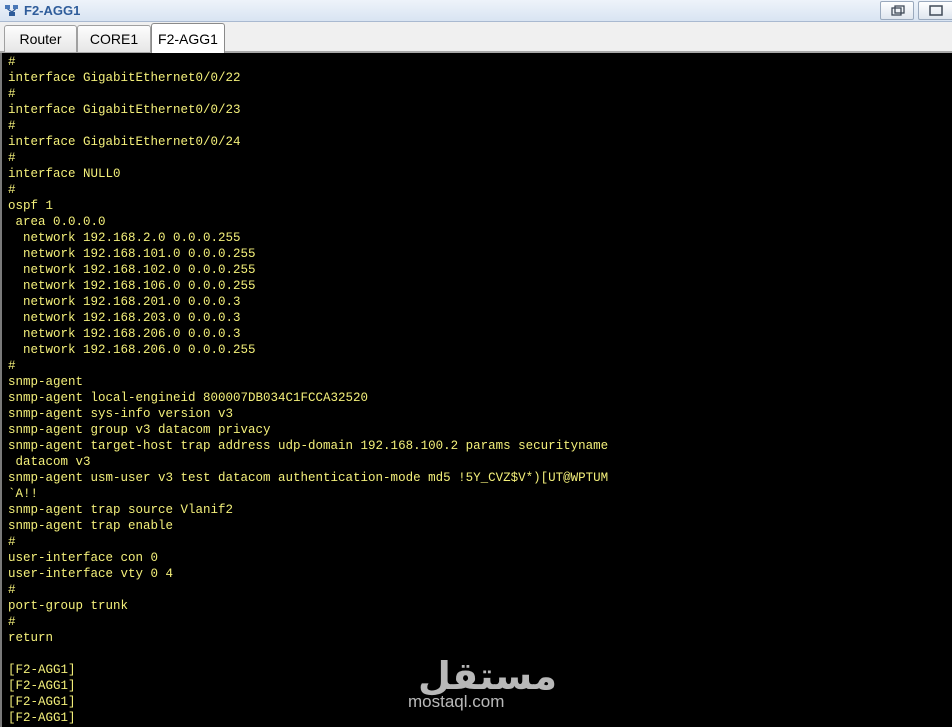  I want to click on tab-f2-agg1: F2-AGG1, so click(188, 38).